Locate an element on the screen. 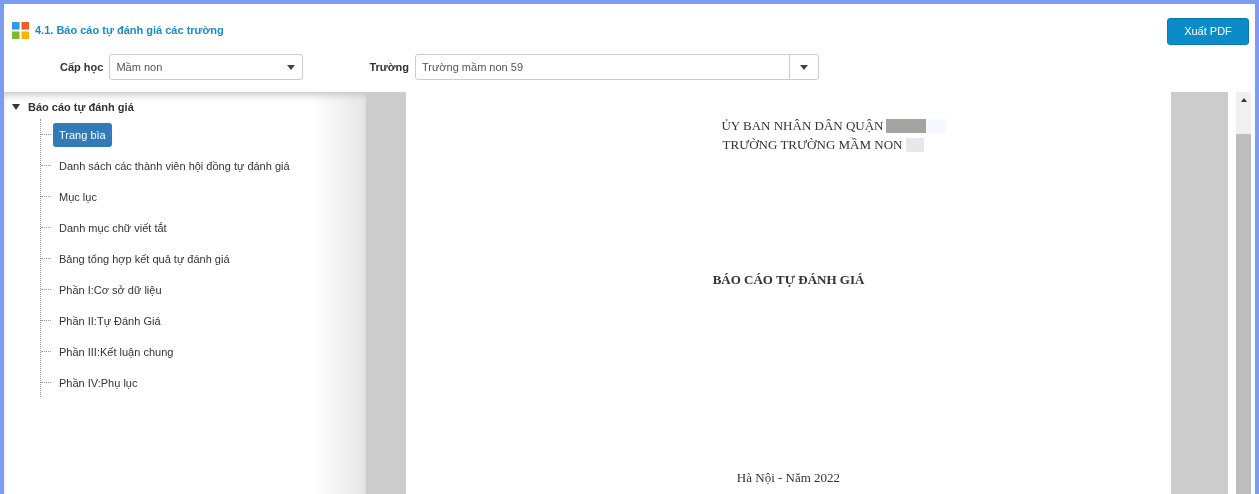 This screenshot has width=1259, height=494. tree-item: Bảng tổng hợp kết quả tự đánh giá is located at coordinates (144, 258).